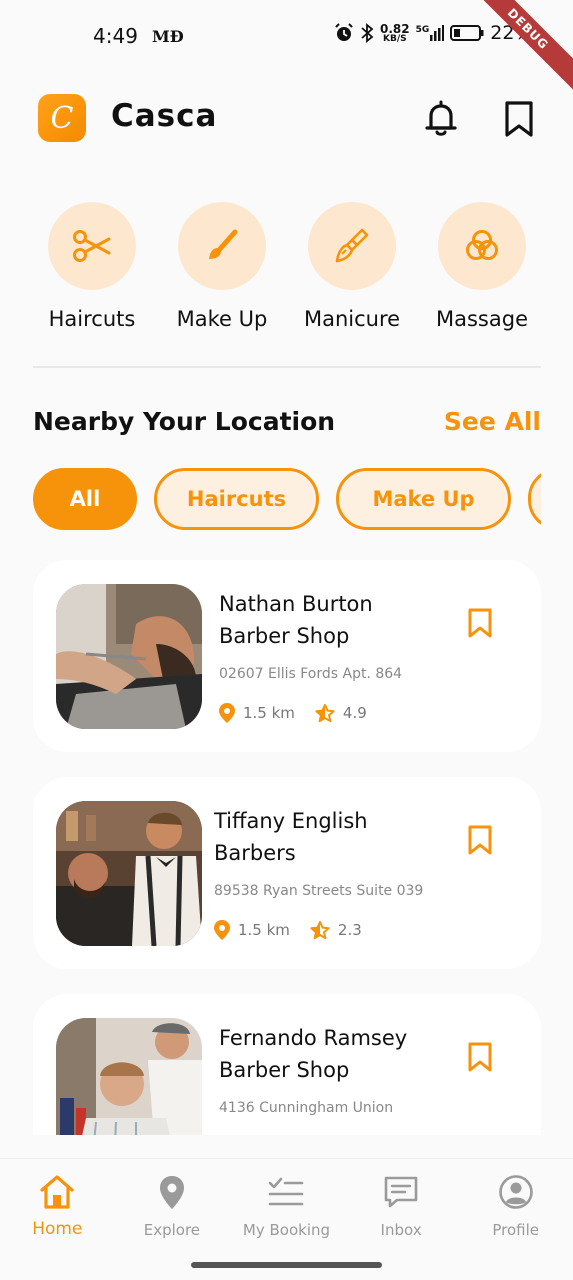  Describe the element at coordinates (286, 45) in the screenshot. I see `status-bar: 4:49 MƉ 0.82 KB/S 5G 22% DEBUG` at that location.